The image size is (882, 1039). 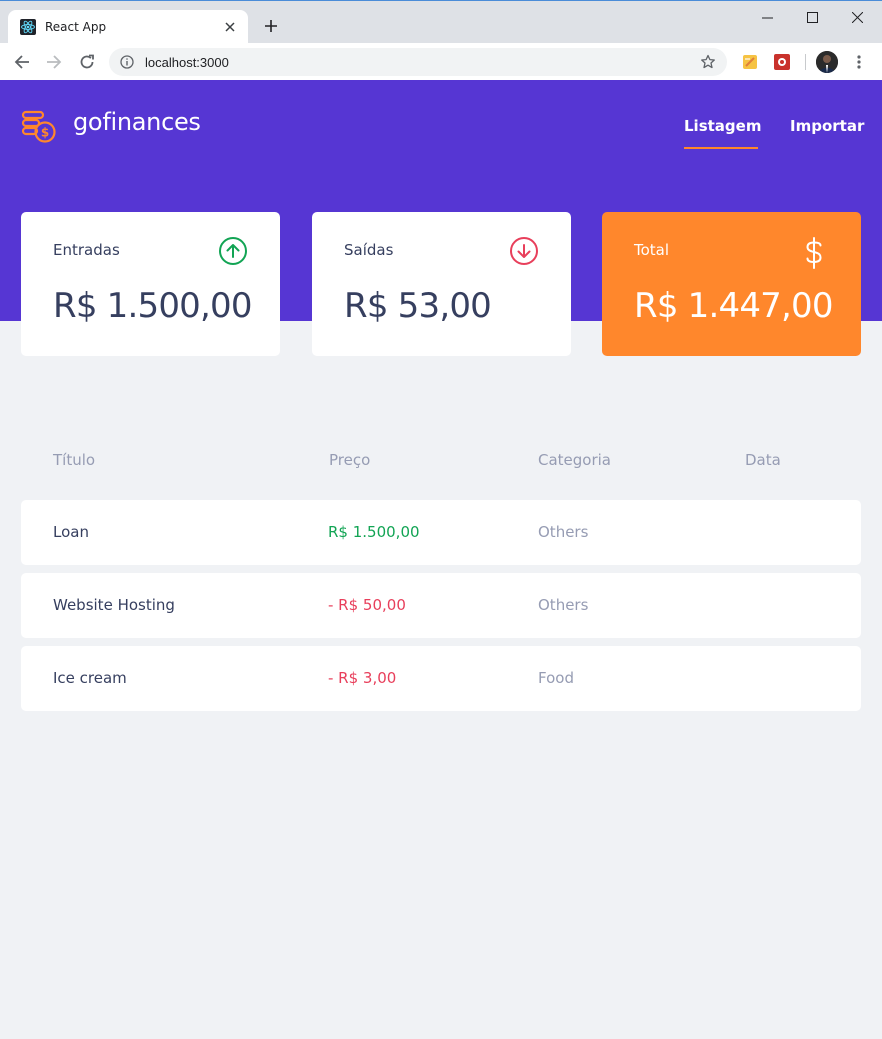 I want to click on nav-active-indicator, so click(x=721, y=148).